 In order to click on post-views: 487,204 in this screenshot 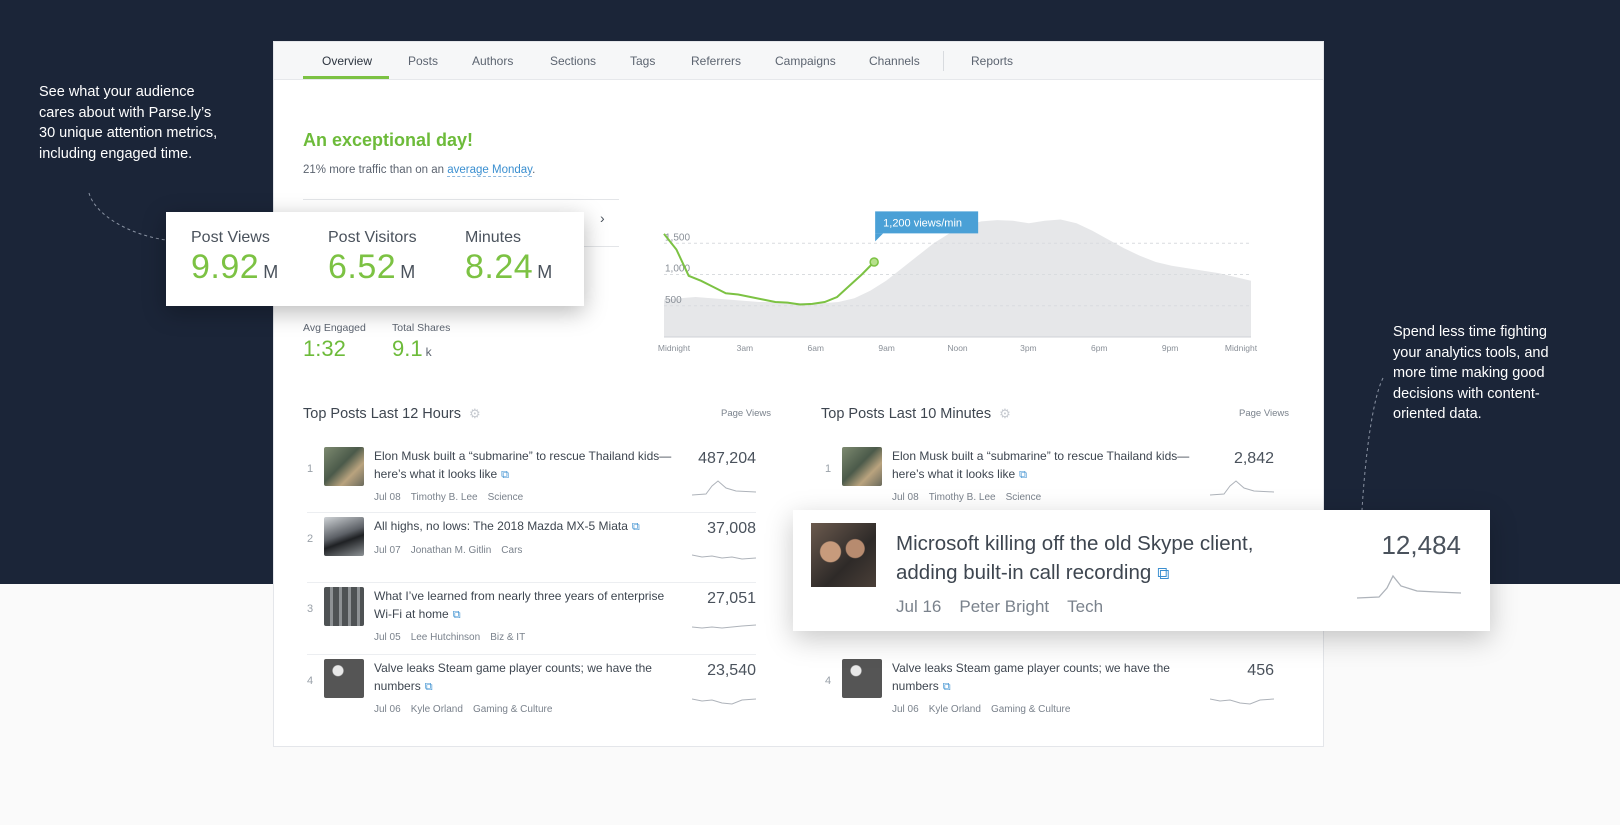, I will do `click(727, 458)`.